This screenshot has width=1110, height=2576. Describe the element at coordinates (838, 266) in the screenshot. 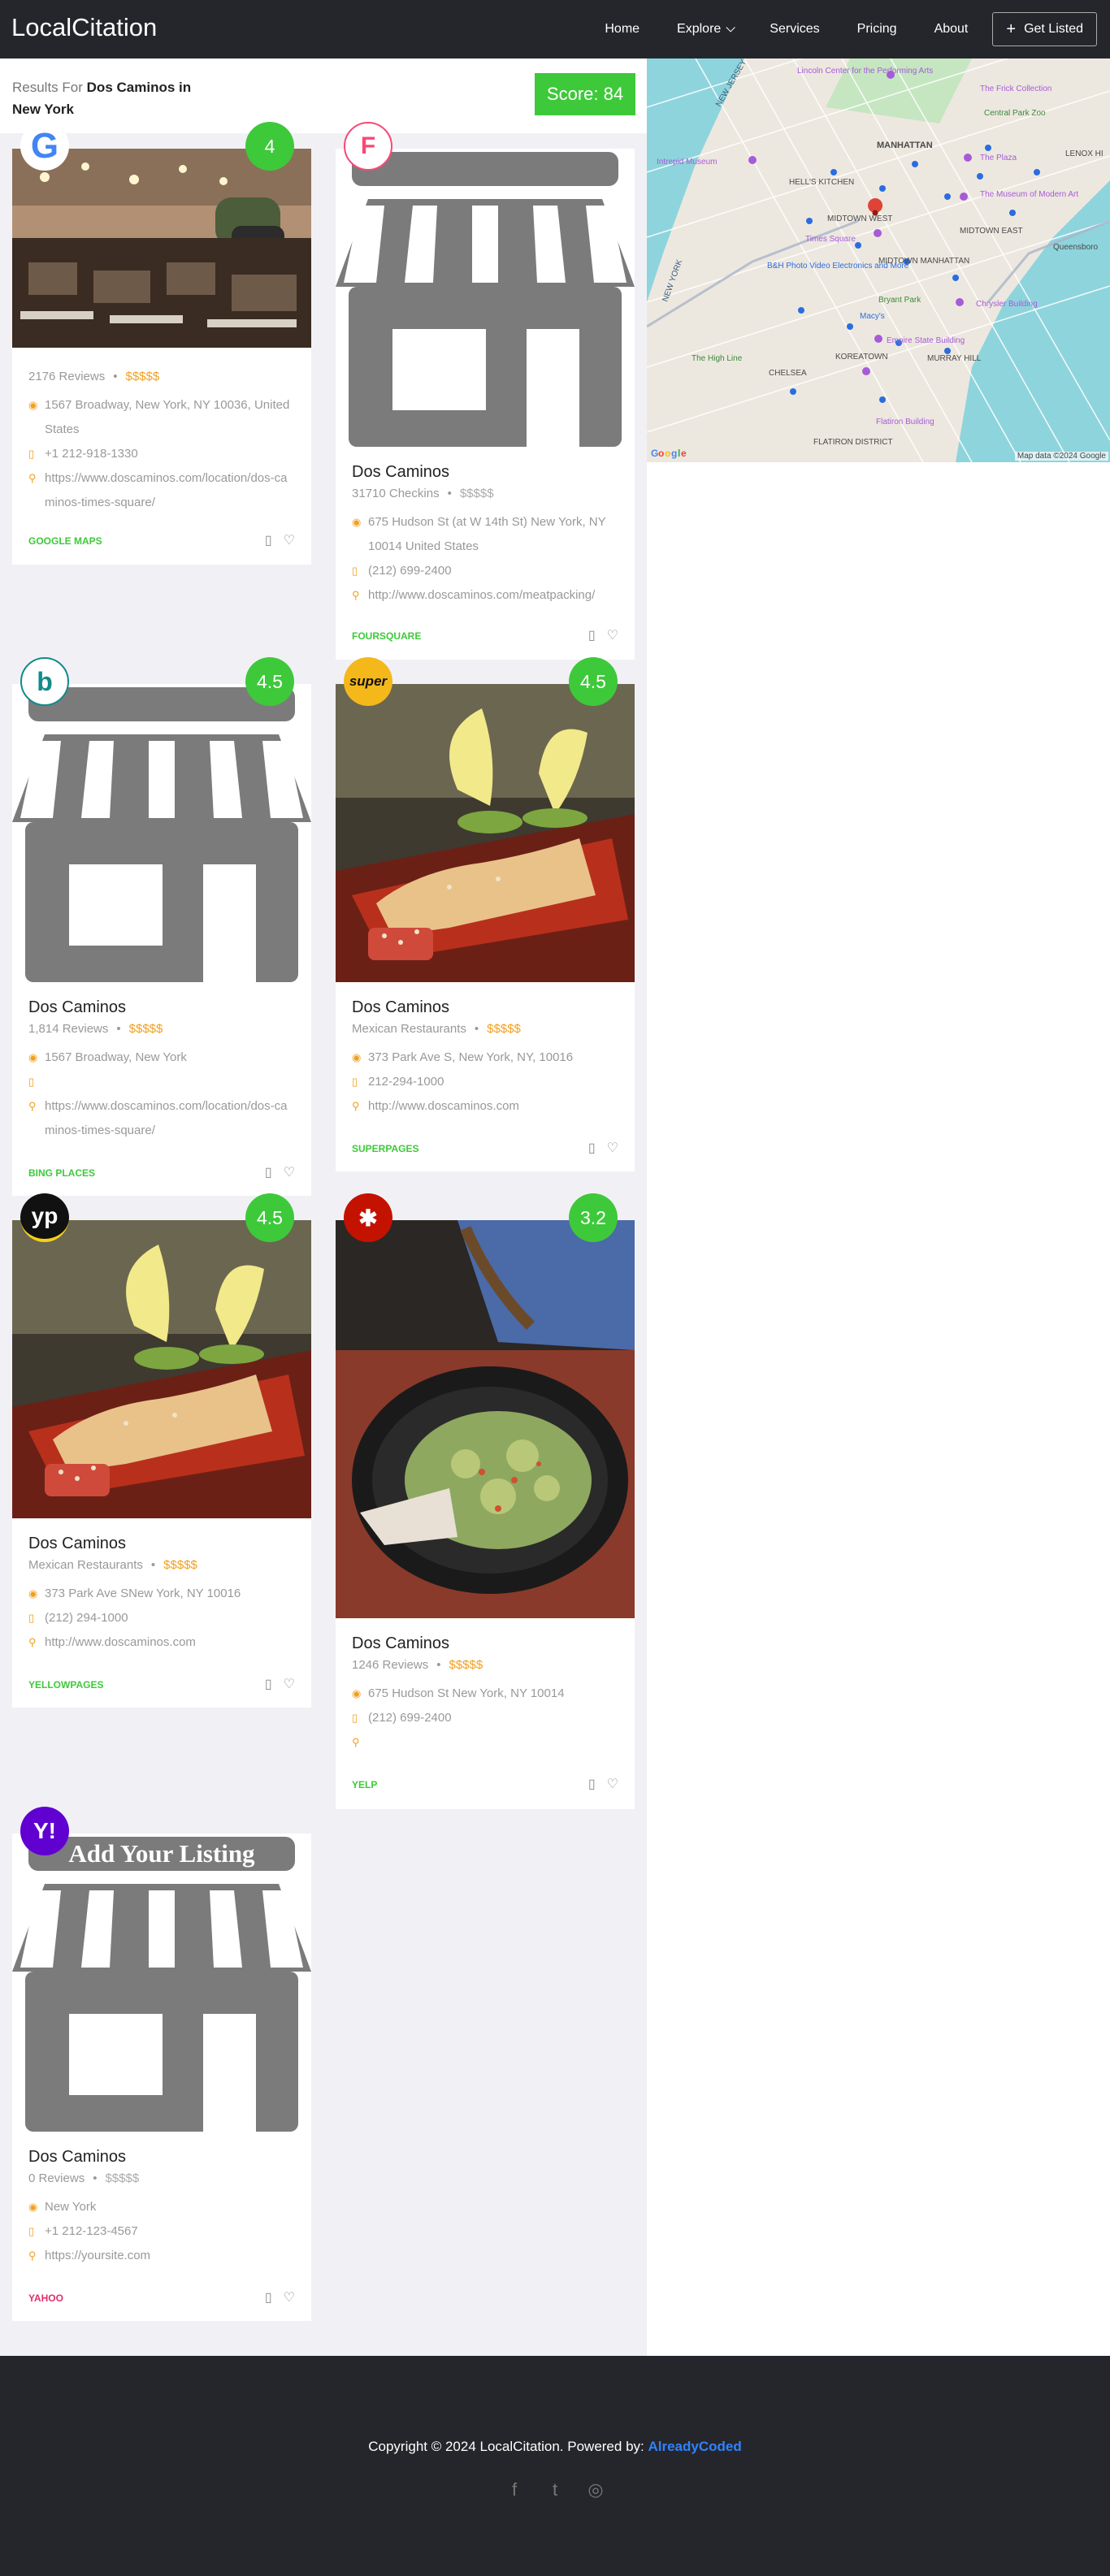

I see `map-label-bh-photo: B&H Photo Video Electronics and More` at that location.